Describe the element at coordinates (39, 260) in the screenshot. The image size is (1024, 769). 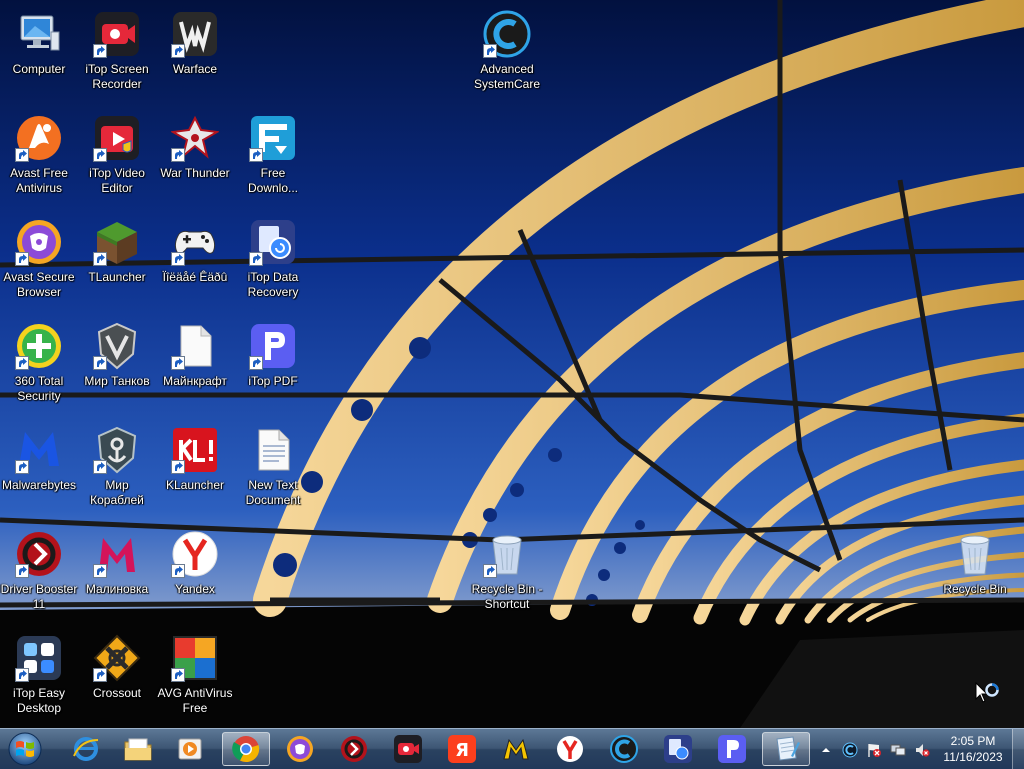
I see `desktop-icon-avast-secure-browser: Avast Secure Browser` at that location.